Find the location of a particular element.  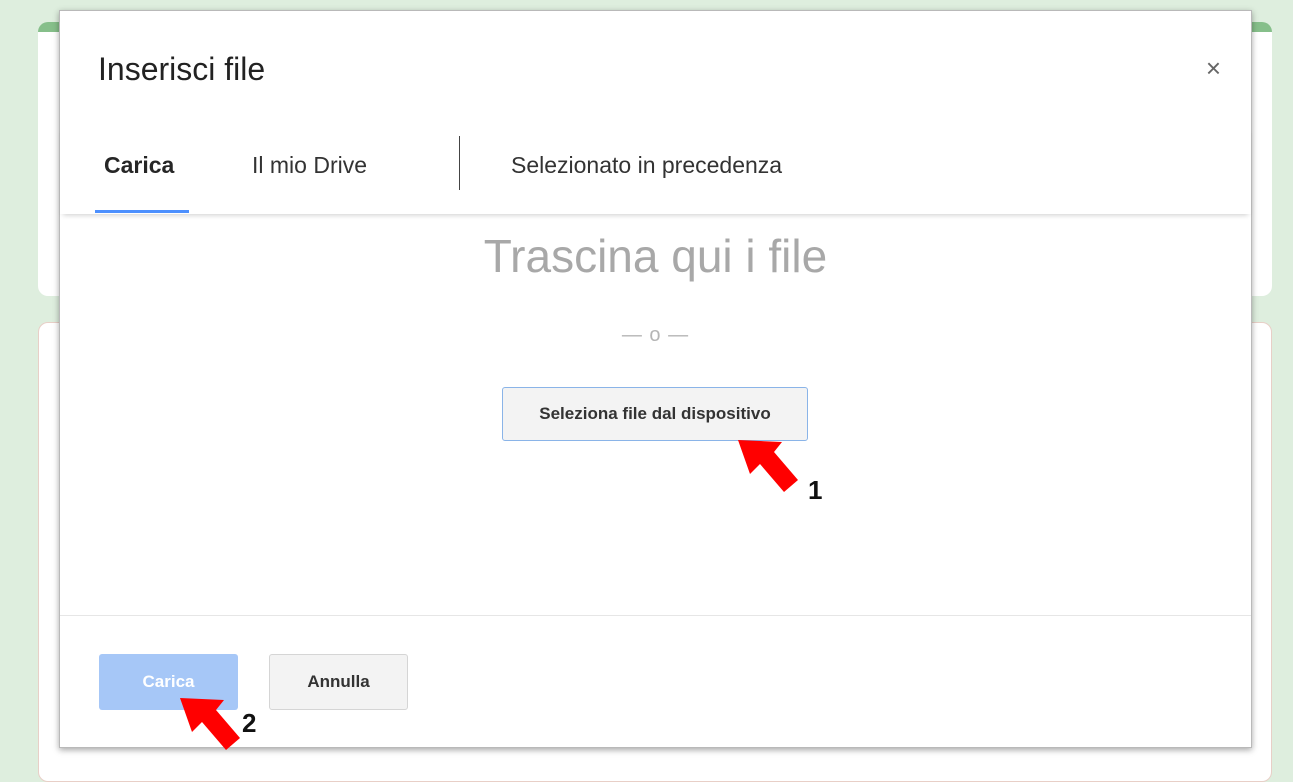

annotation-number-2: 2 is located at coordinates (249, 723).